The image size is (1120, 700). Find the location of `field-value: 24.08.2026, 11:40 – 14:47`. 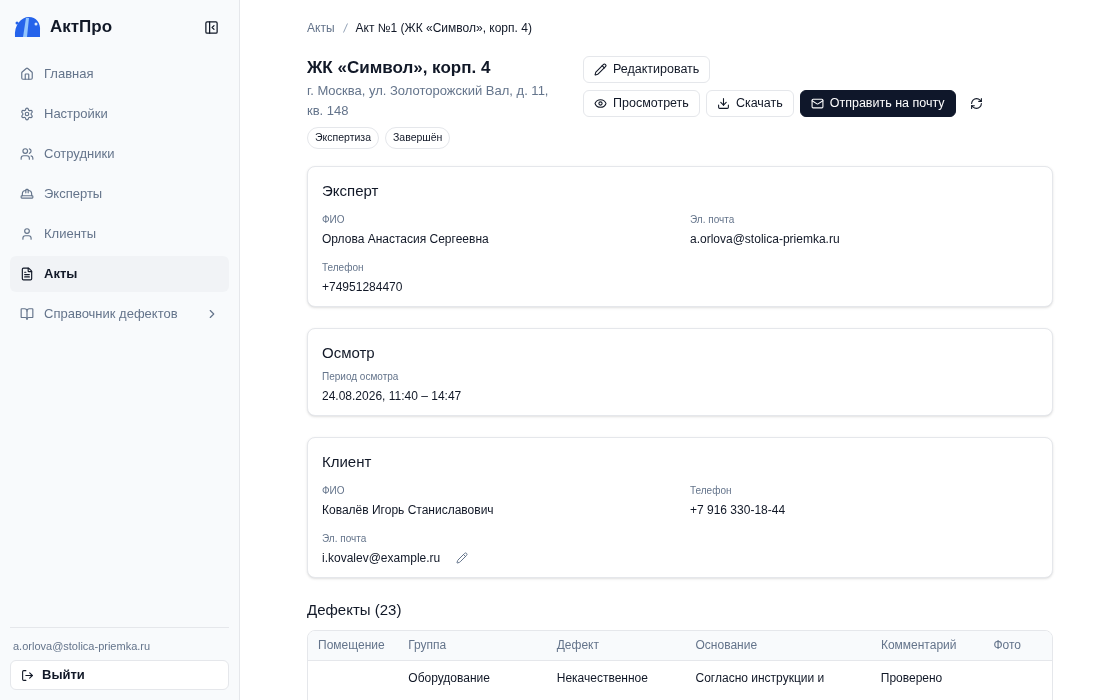

field-value: 24.08.2026, 11:40 – 14:47 is located at coordinates (392, 396).